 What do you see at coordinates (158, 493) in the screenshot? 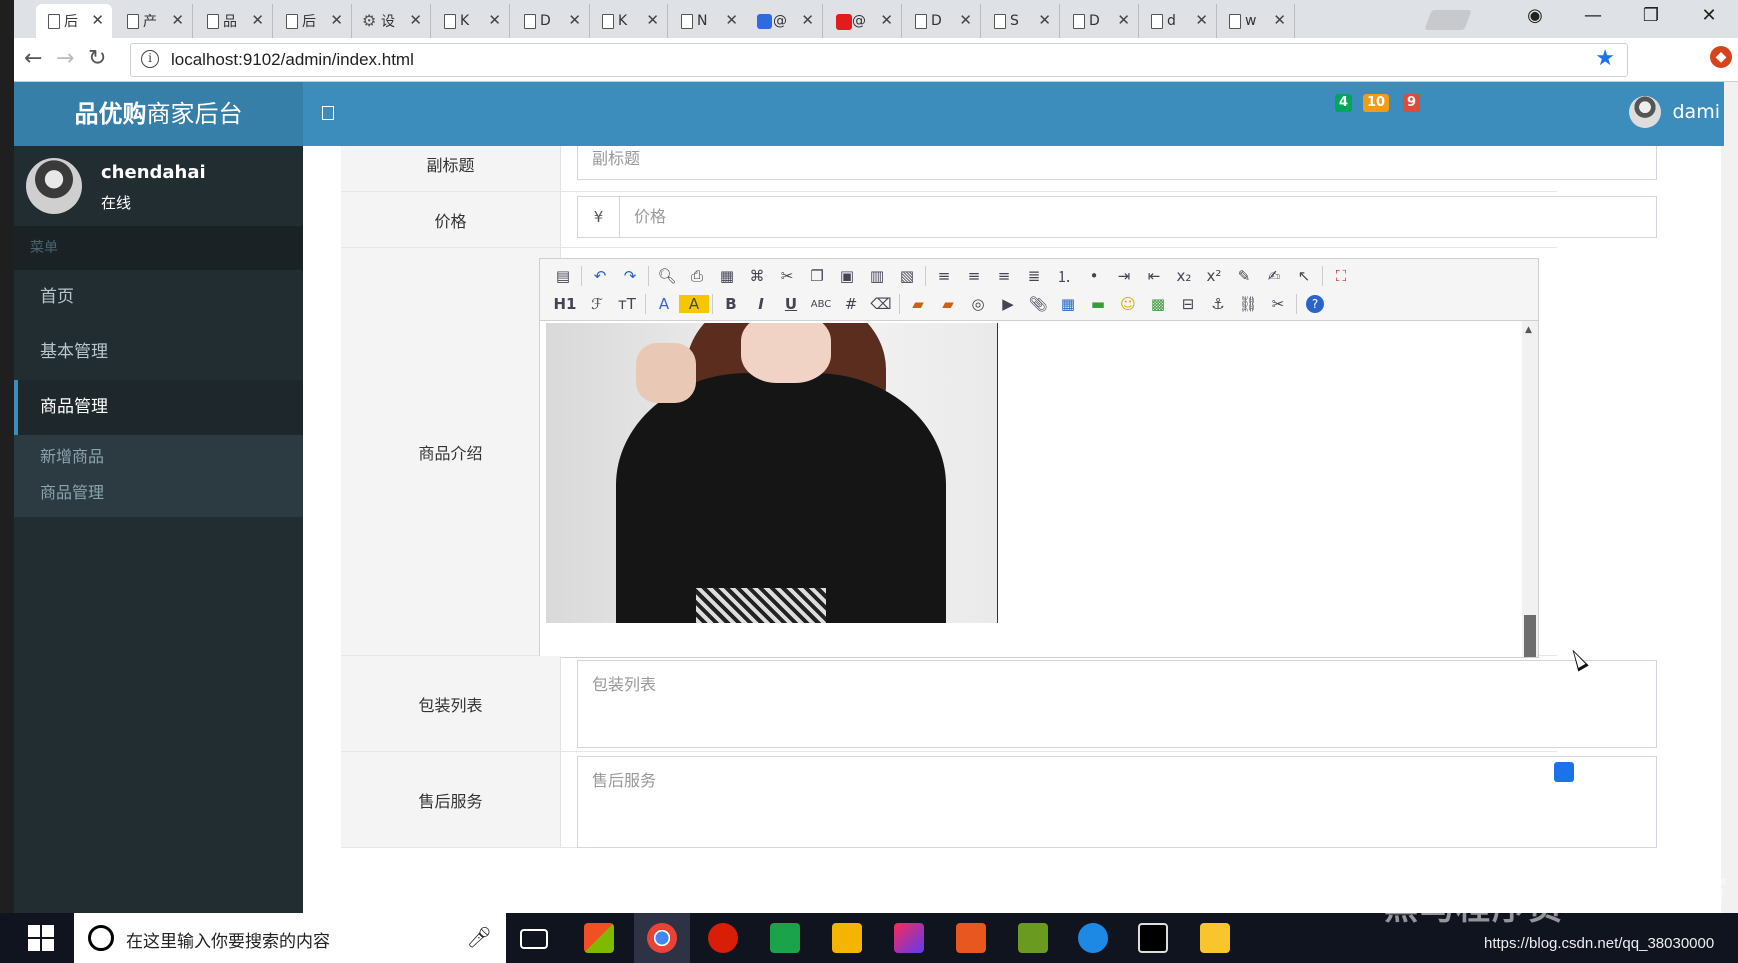
I see `sidebar-subitem-goods-management: 商品管理` at bounding box center [158, 493].